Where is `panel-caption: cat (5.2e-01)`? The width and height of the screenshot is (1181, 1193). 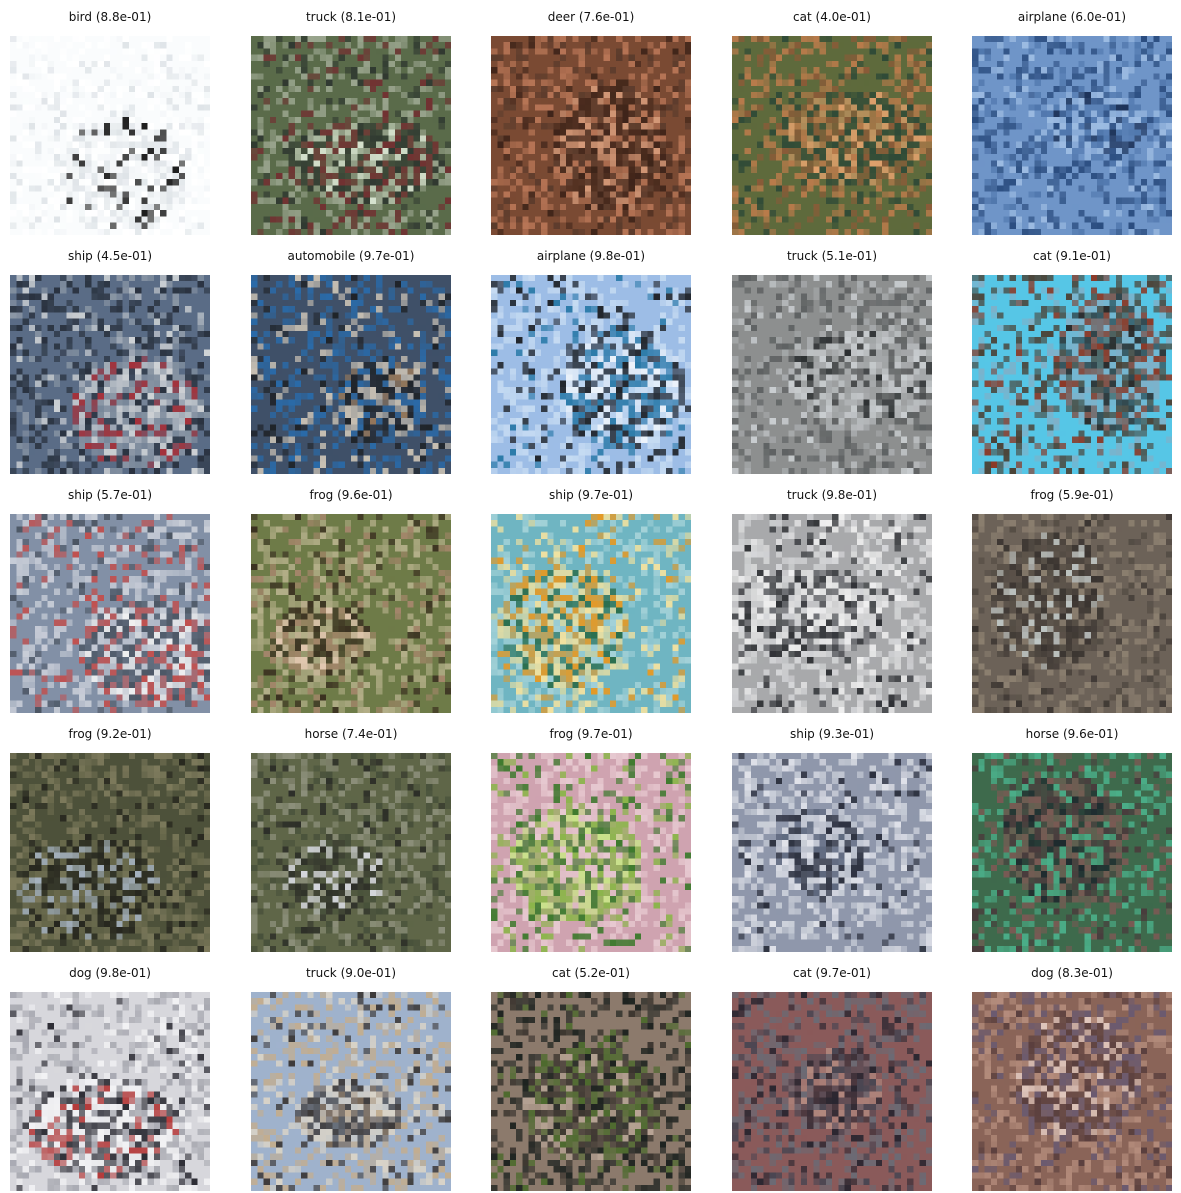
panel-caption: cat (5.2e-01) is located at coordinates (591, 973).